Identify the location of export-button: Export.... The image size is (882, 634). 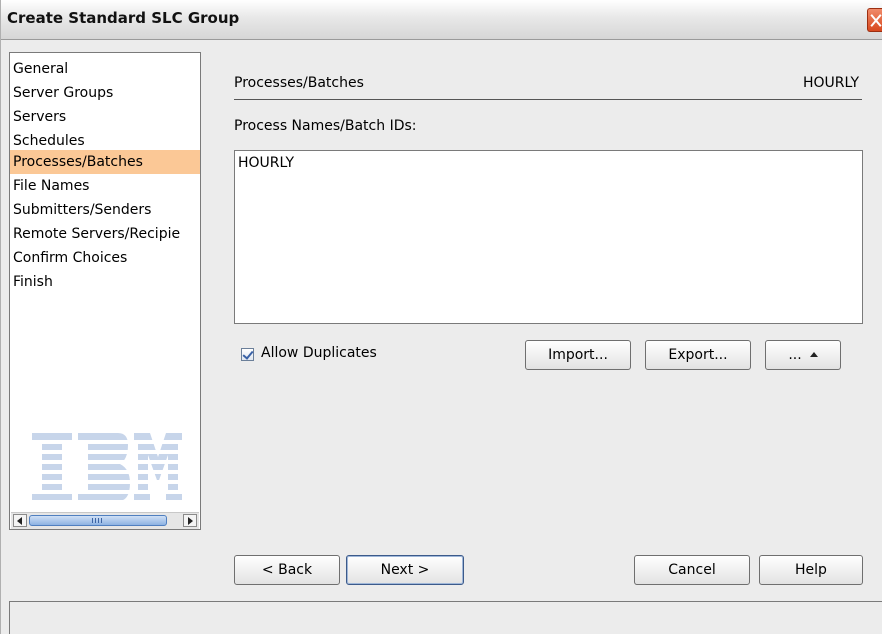
(698, 355).